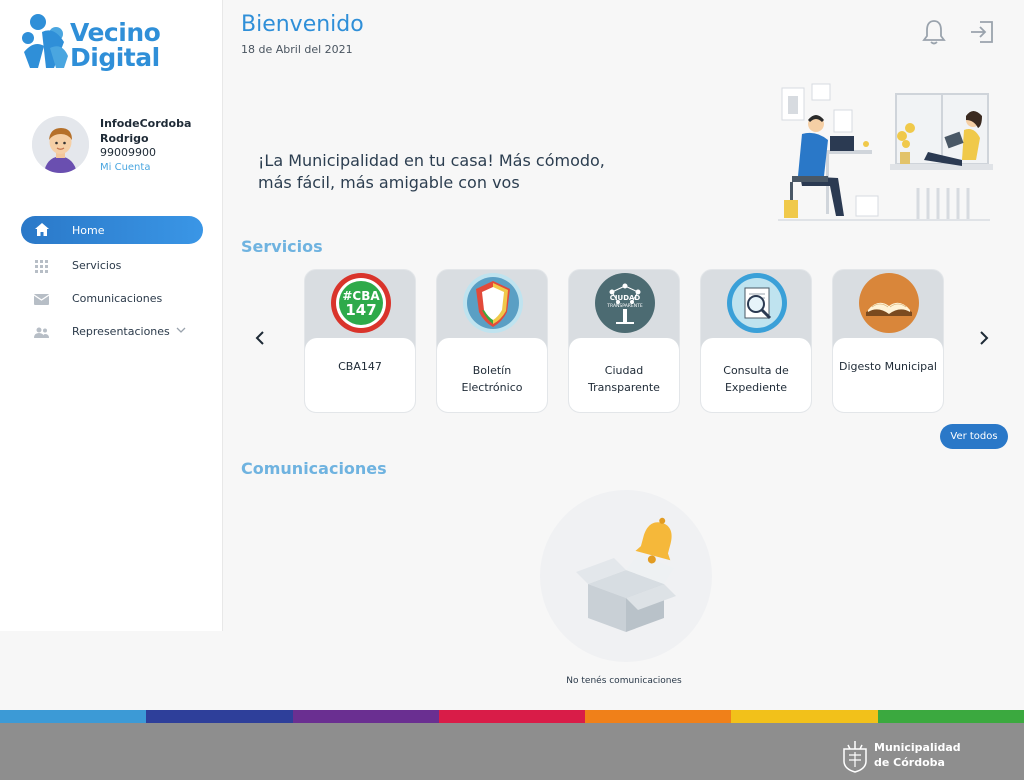  I want to click on communications-section-title: Comunicaciones, so click(314, 468).